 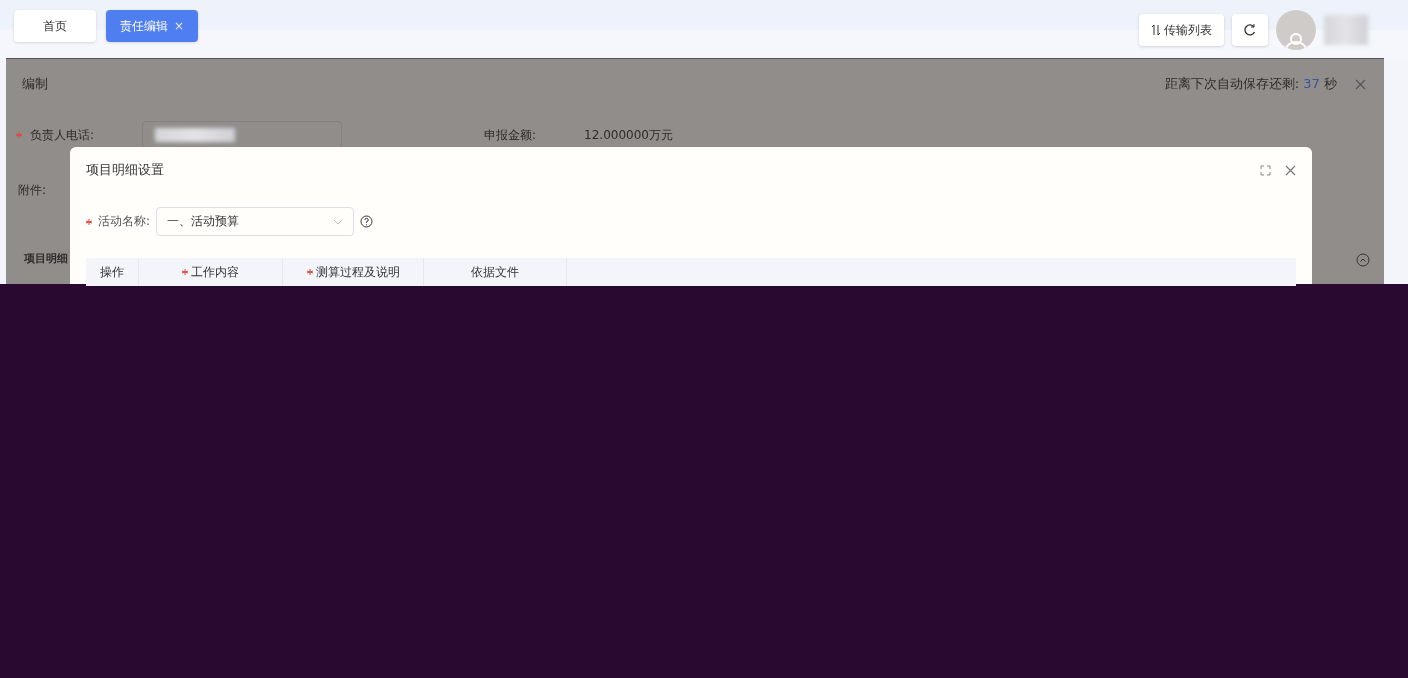 What do you see at coordinates (1363, 260) in the screenshot?
I see `collapse-icon` at bounding box center [1363, 260].